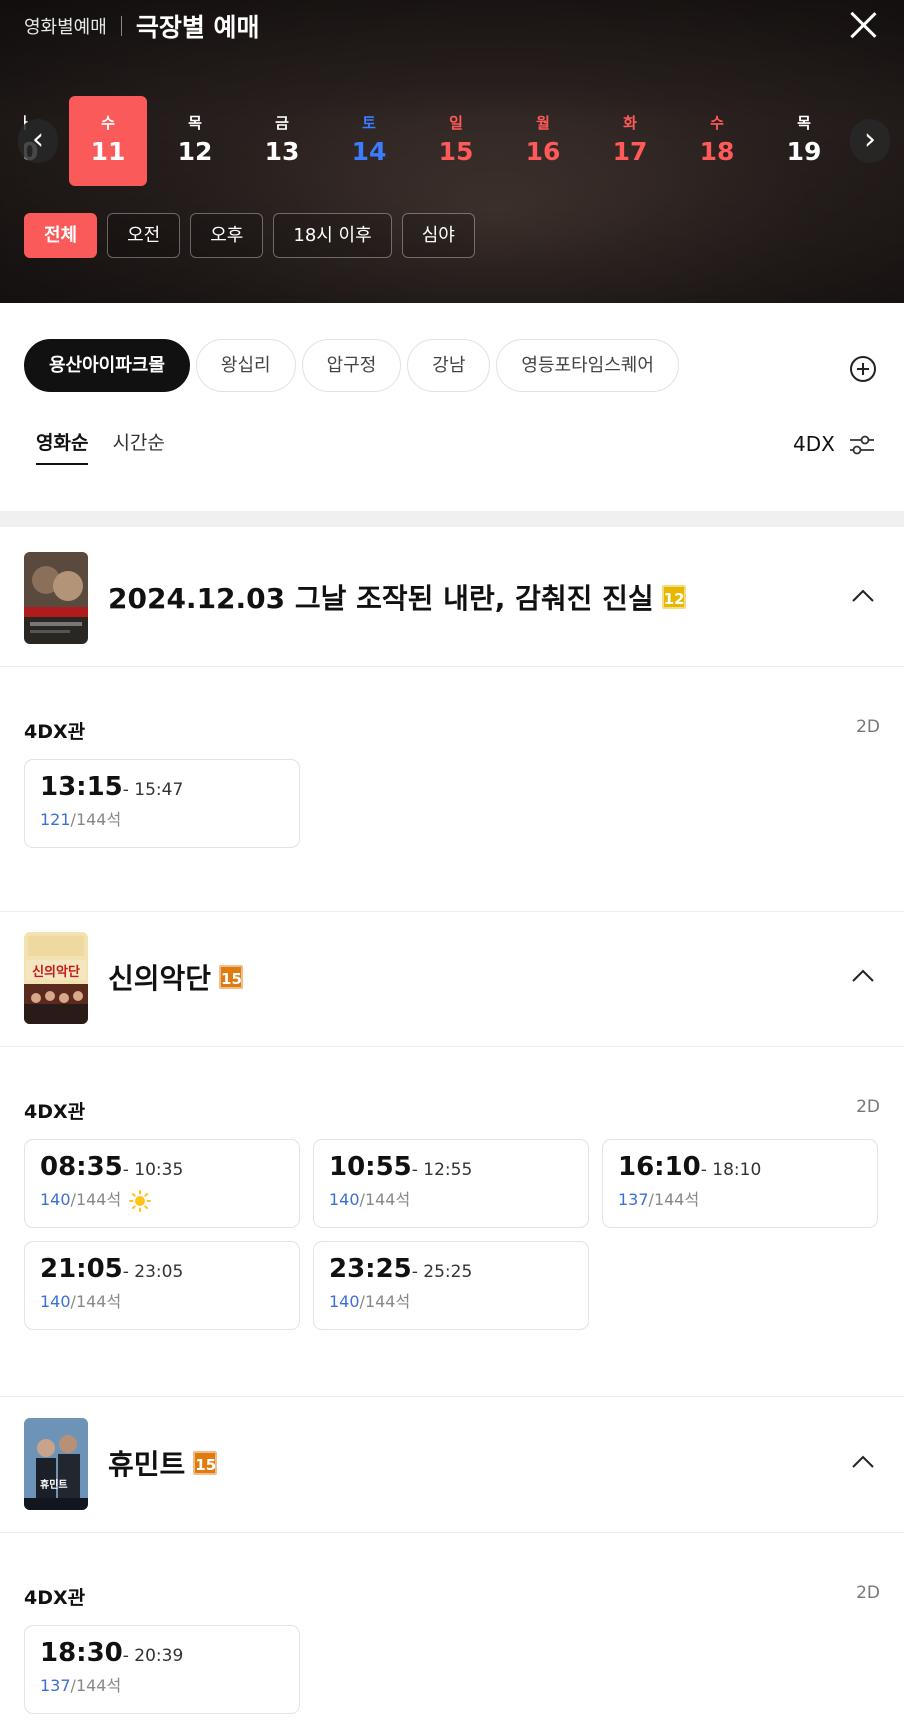 This screenshot has height=1730, width=904. What do you see at coordinates (81, 1269) in the screenshot?
I see `start-time: 21:05` at bounding box center [81, 1269].